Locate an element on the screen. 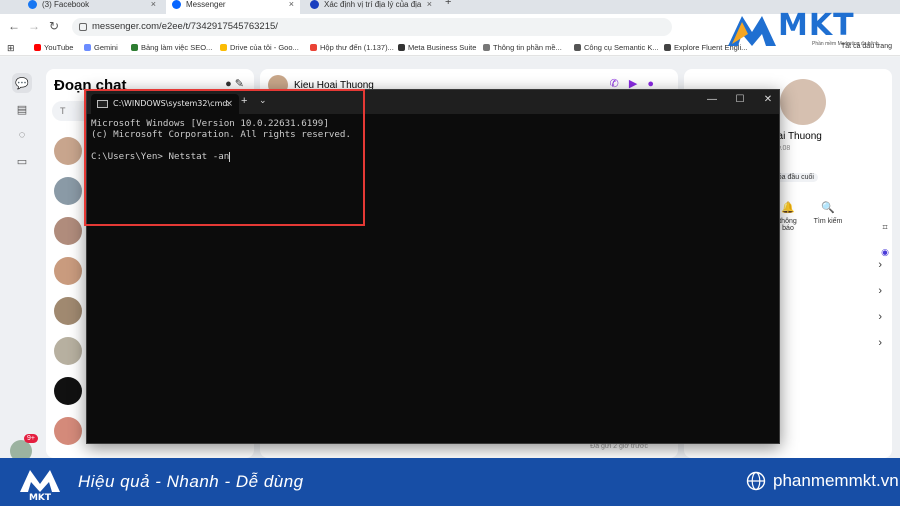 The height and width of the screenshot is (506, 900). youtube-icon is located at coordinates (37, 47).